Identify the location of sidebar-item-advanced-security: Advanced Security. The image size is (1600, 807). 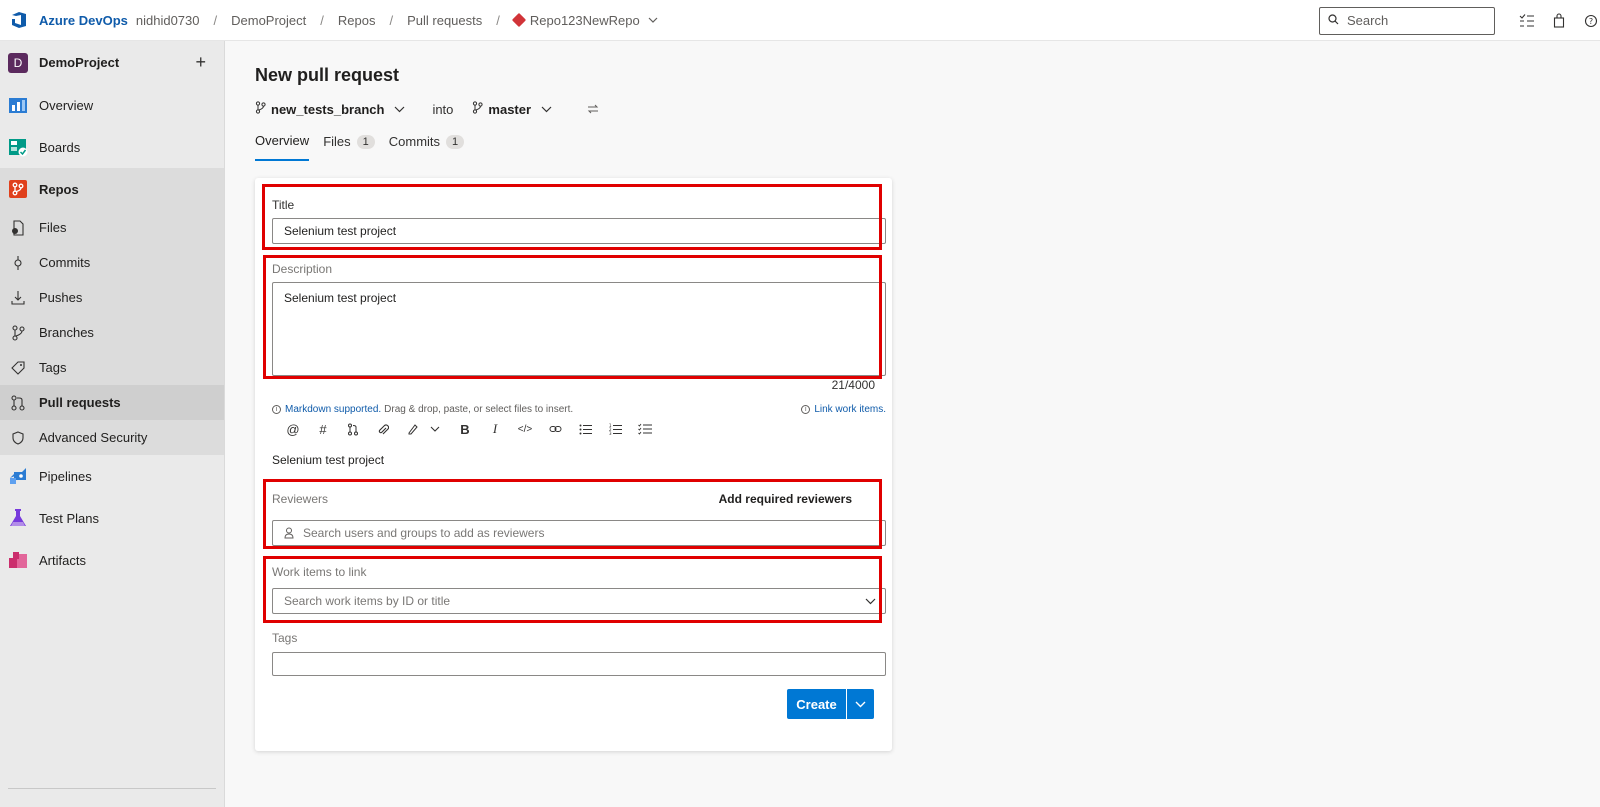
(112, 437).